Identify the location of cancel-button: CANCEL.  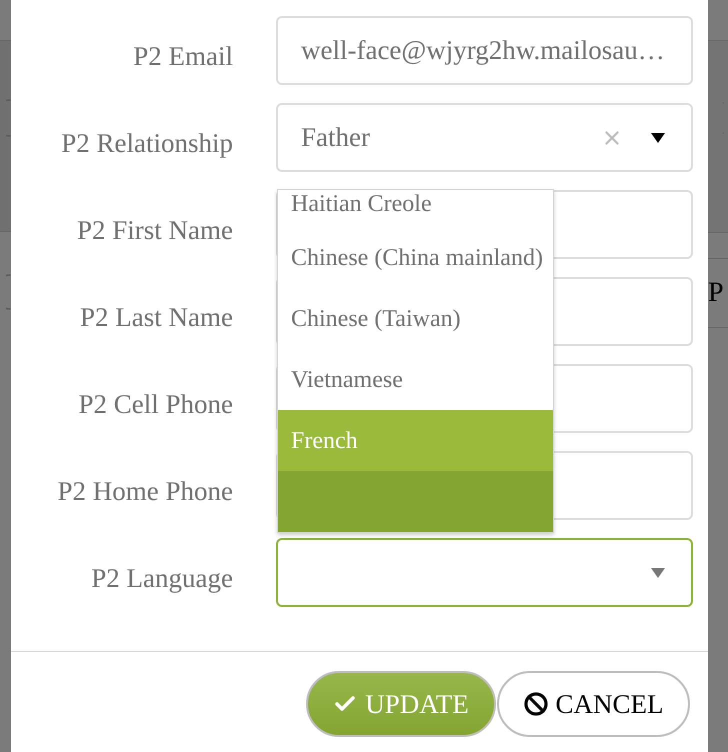
(593, 704).